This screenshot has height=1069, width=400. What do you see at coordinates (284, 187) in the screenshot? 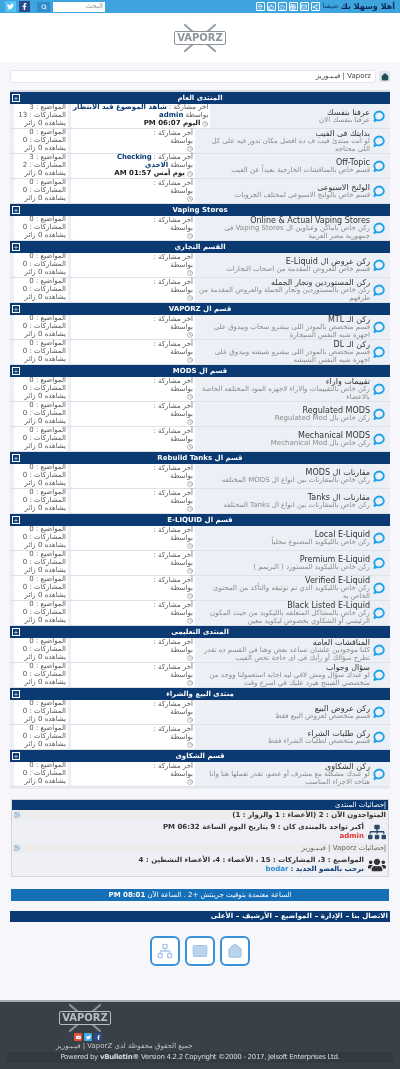
I see `forum-title: الولنج الاسبوعى` at bounding box center [284, 187].